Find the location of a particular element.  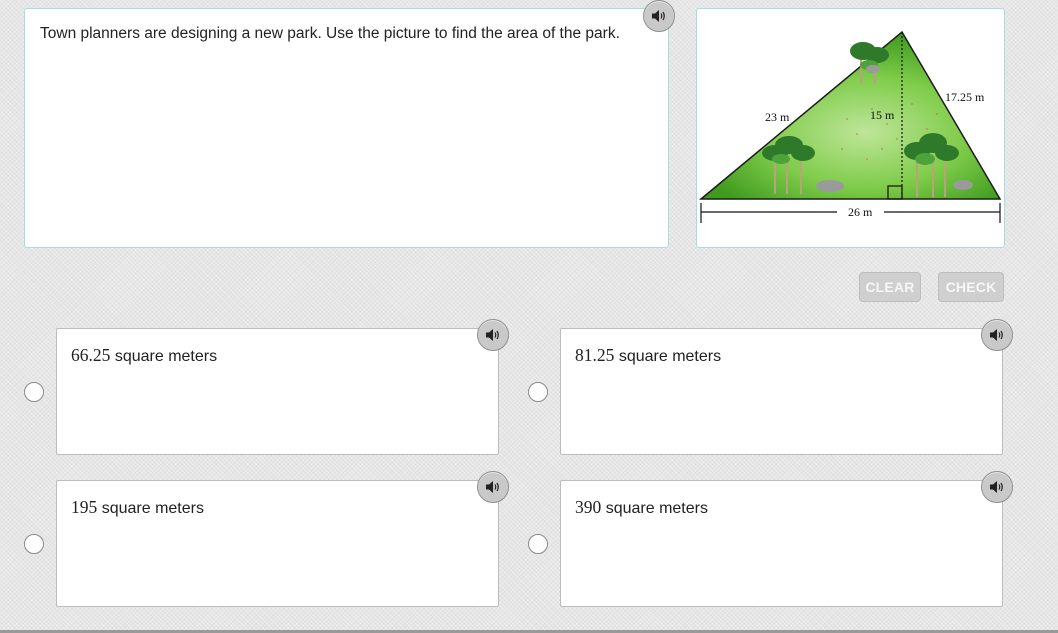

choice-card-c: 195 square meters is located at coordinates (277, 543).